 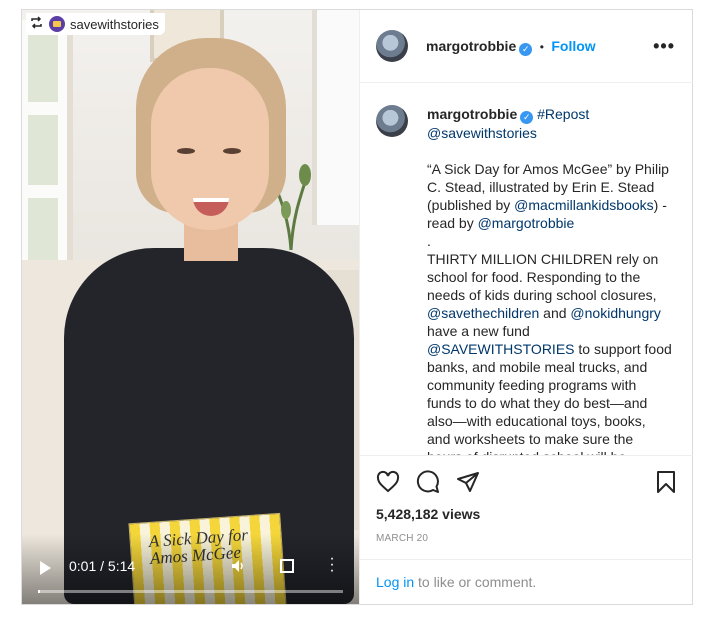 I want to click on share-icon, so click(x=468, y=482).